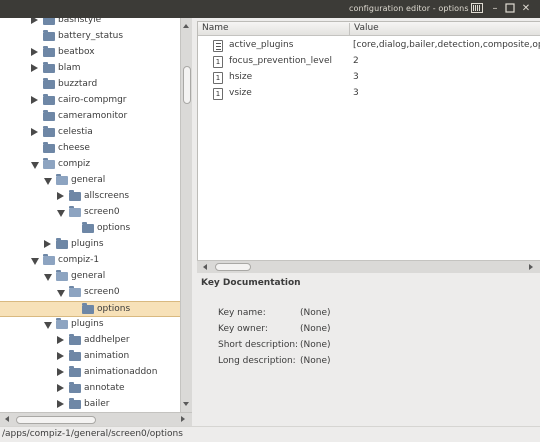  What do you see at coordinates (90, 23) in the screenshot?
I see `tree-item: bashstyle` at bounding box center [90, 23].